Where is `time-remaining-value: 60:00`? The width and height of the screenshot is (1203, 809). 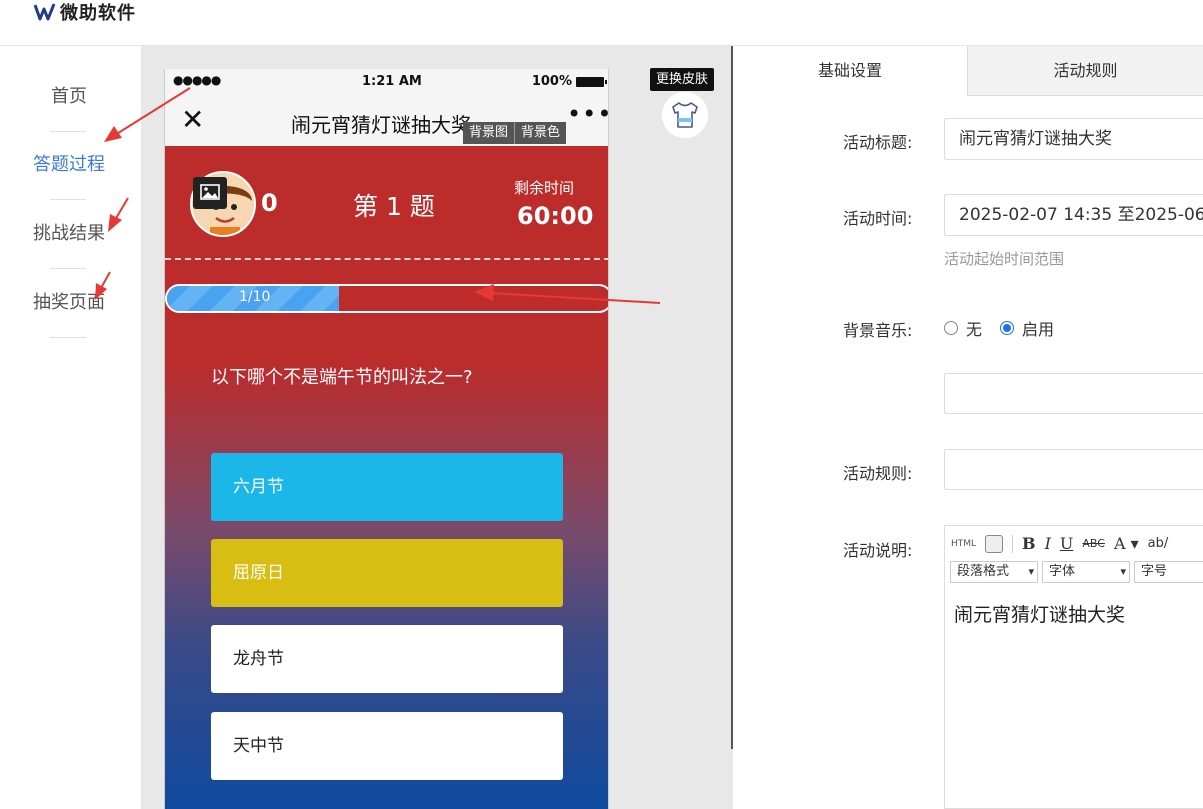 time-remaining-value: 60:00 is located at coordinates (555, 216).